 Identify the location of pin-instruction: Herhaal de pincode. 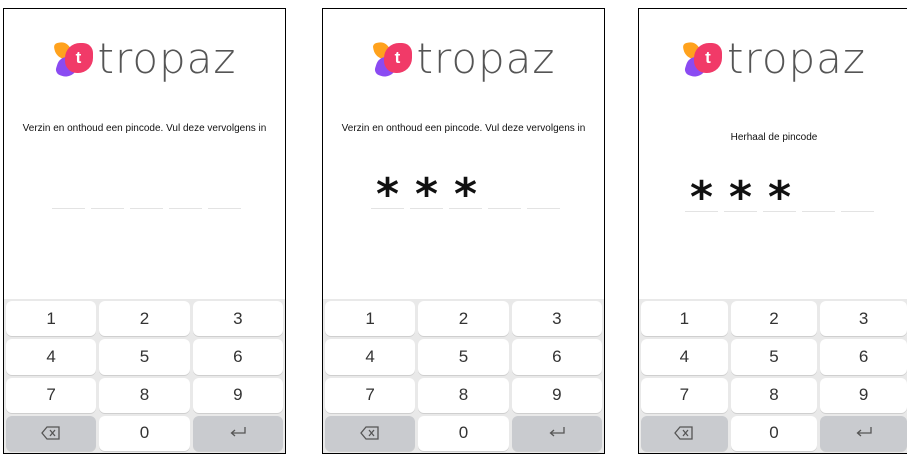
(774, 137).